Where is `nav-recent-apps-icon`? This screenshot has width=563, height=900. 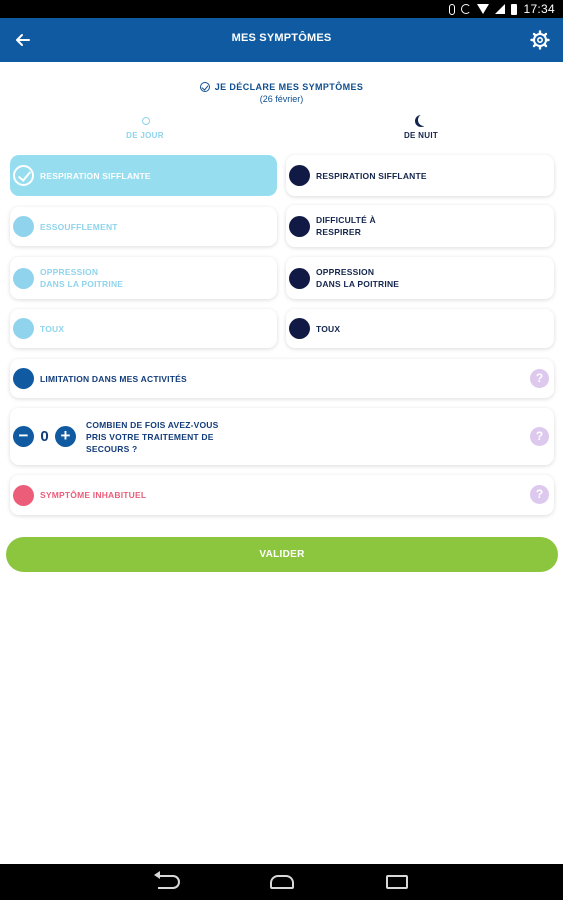
nav-recent-apps-icon is located at coordinates (397, 882).